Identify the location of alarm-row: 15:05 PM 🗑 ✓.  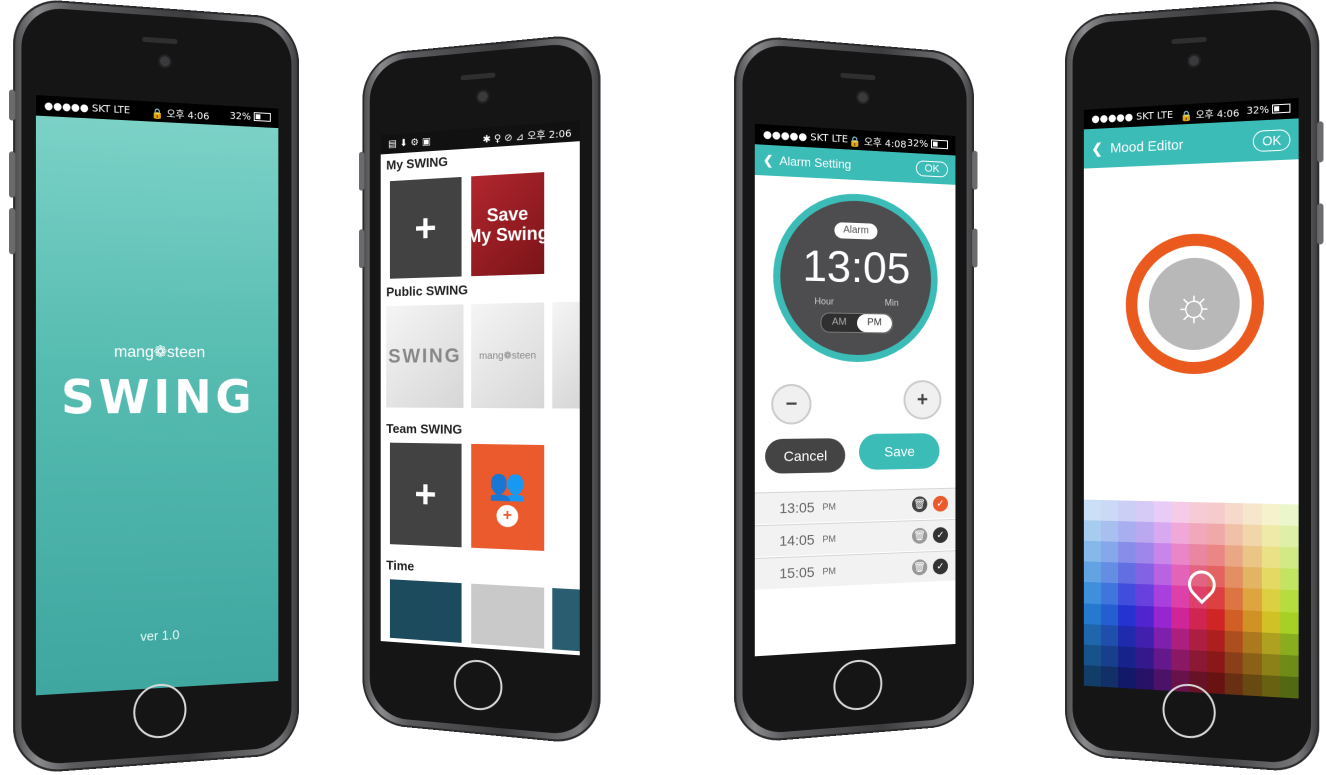
(855, 570).